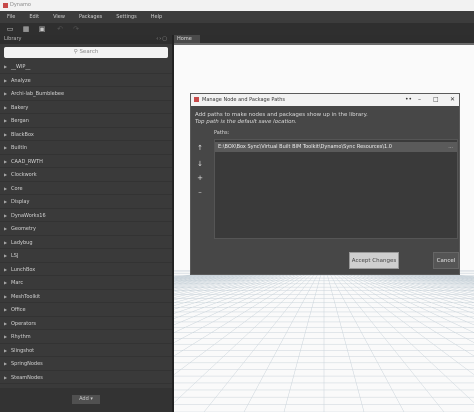 This screenshot has width=474, height=412. I want to click on library-item: ▶ Slingshot, so click(86, 350).